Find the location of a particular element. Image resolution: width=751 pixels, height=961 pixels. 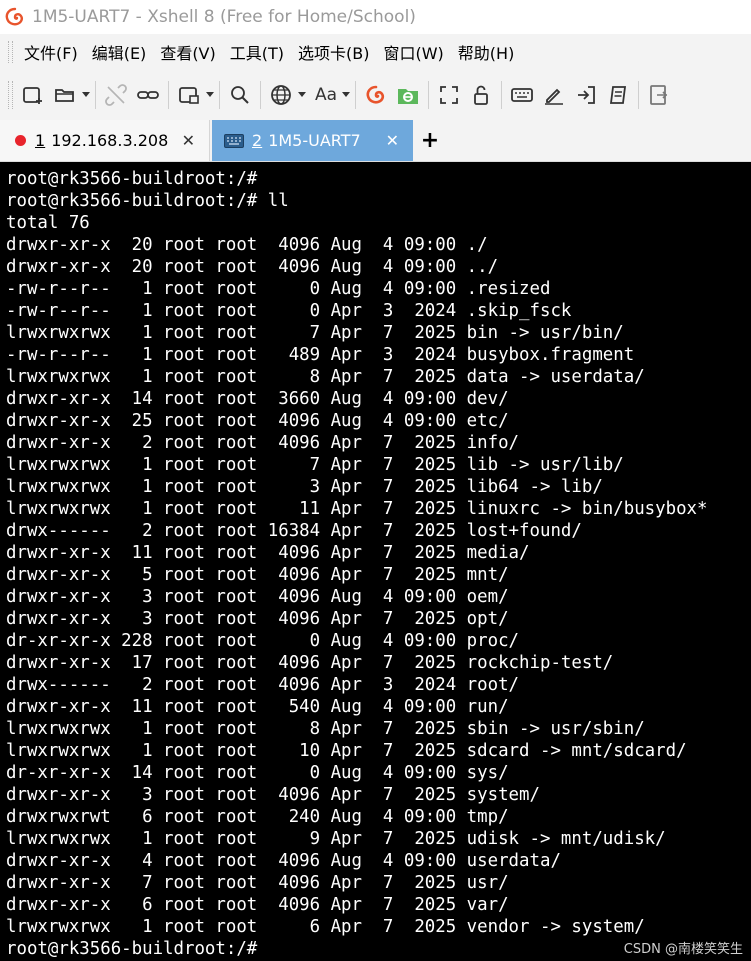

script-button is located at coordinates (618, 95).